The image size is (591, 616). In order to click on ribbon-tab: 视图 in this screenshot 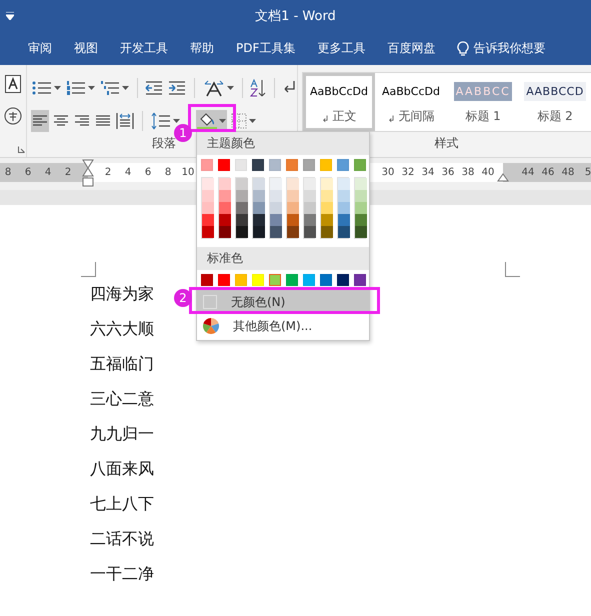, I will do `click(86, 48)`.